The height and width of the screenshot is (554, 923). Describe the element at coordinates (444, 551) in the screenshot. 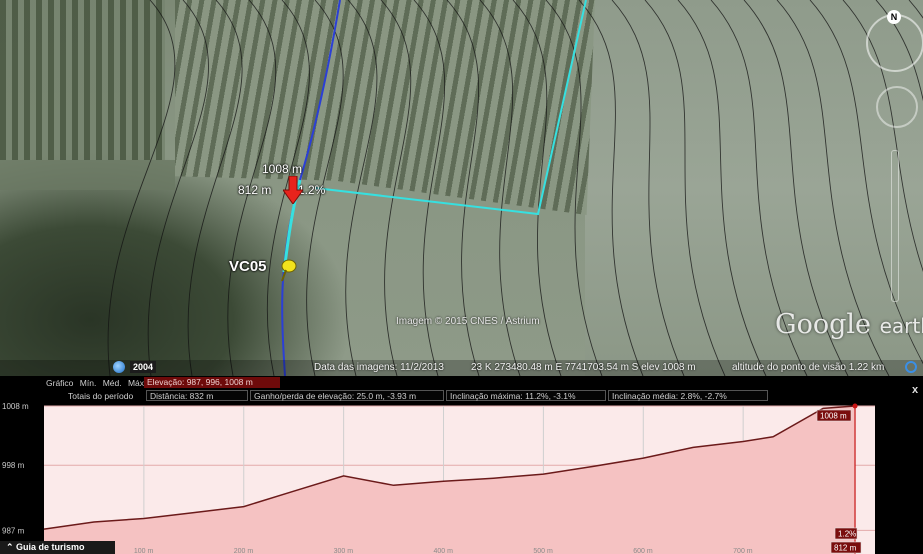

I see `x-tick-label: 400 m` at that location.